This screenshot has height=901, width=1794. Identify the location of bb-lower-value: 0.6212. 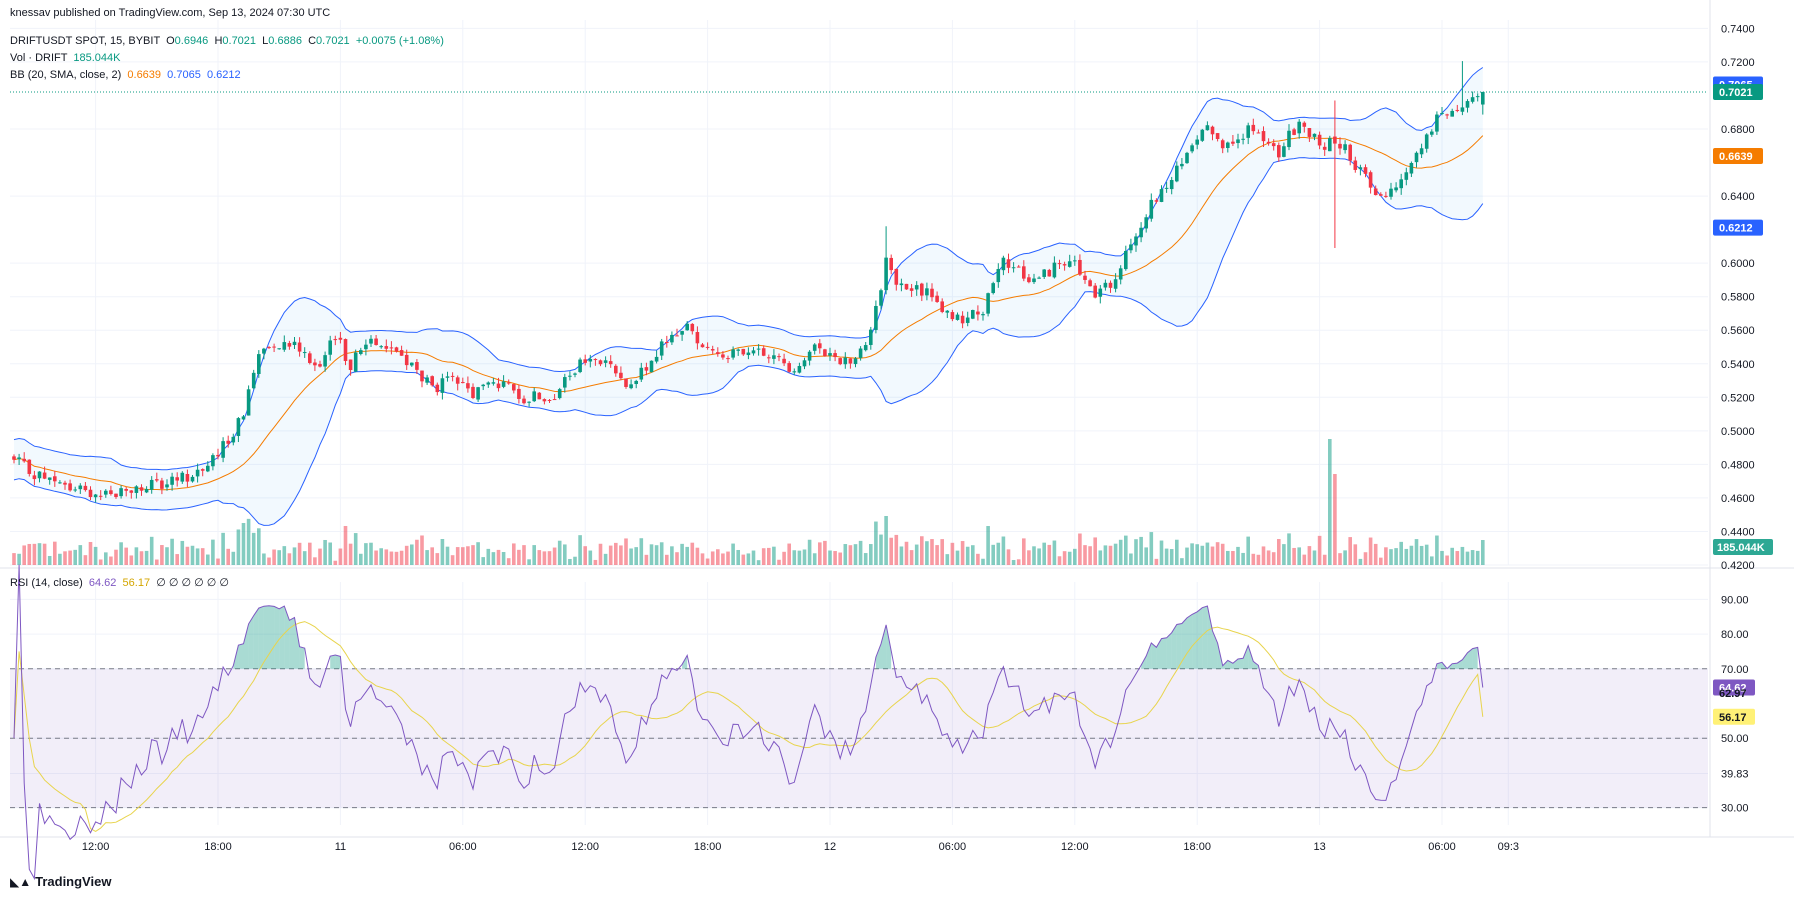
(223, 75).